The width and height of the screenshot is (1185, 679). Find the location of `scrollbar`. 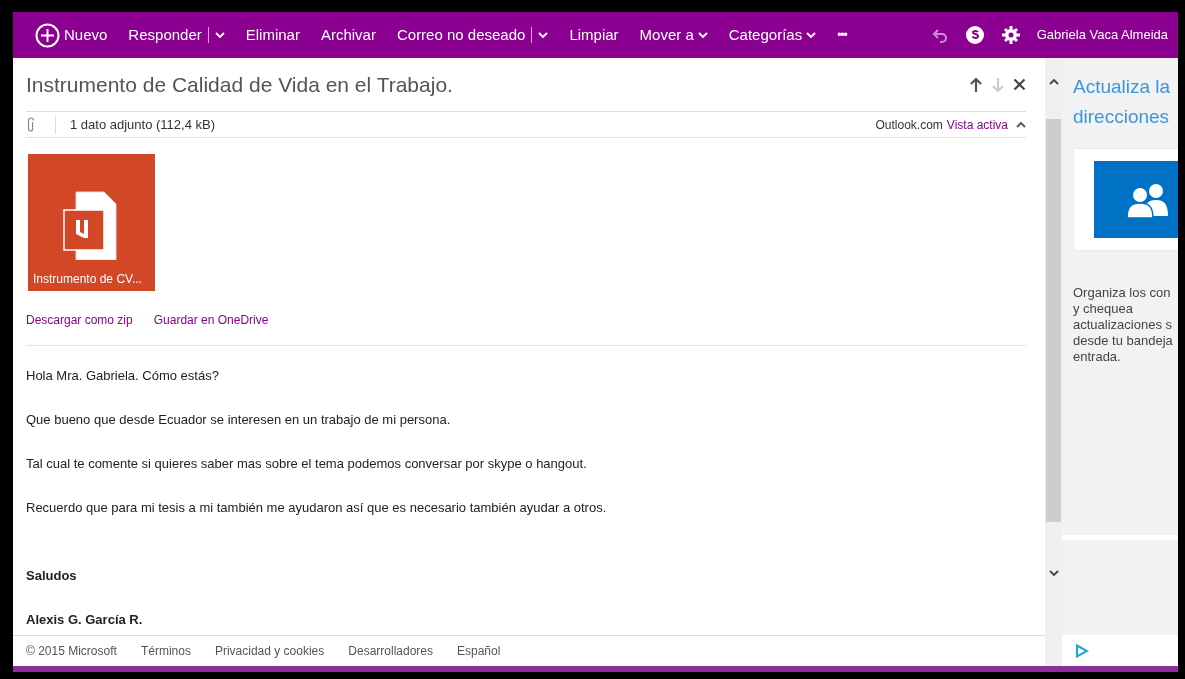

scrollbar is located at coordinates (1053, 362).